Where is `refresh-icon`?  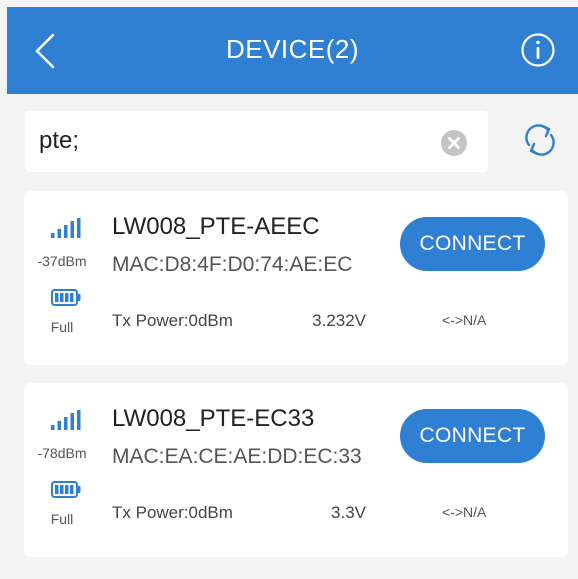
refresh-icon is located at coordinates (540, 140).